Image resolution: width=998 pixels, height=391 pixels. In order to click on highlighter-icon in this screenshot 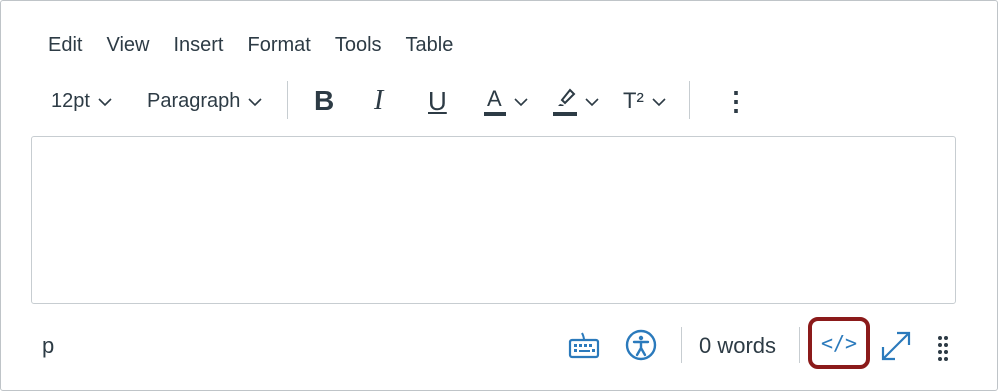, I will do `click(565, 101)`.